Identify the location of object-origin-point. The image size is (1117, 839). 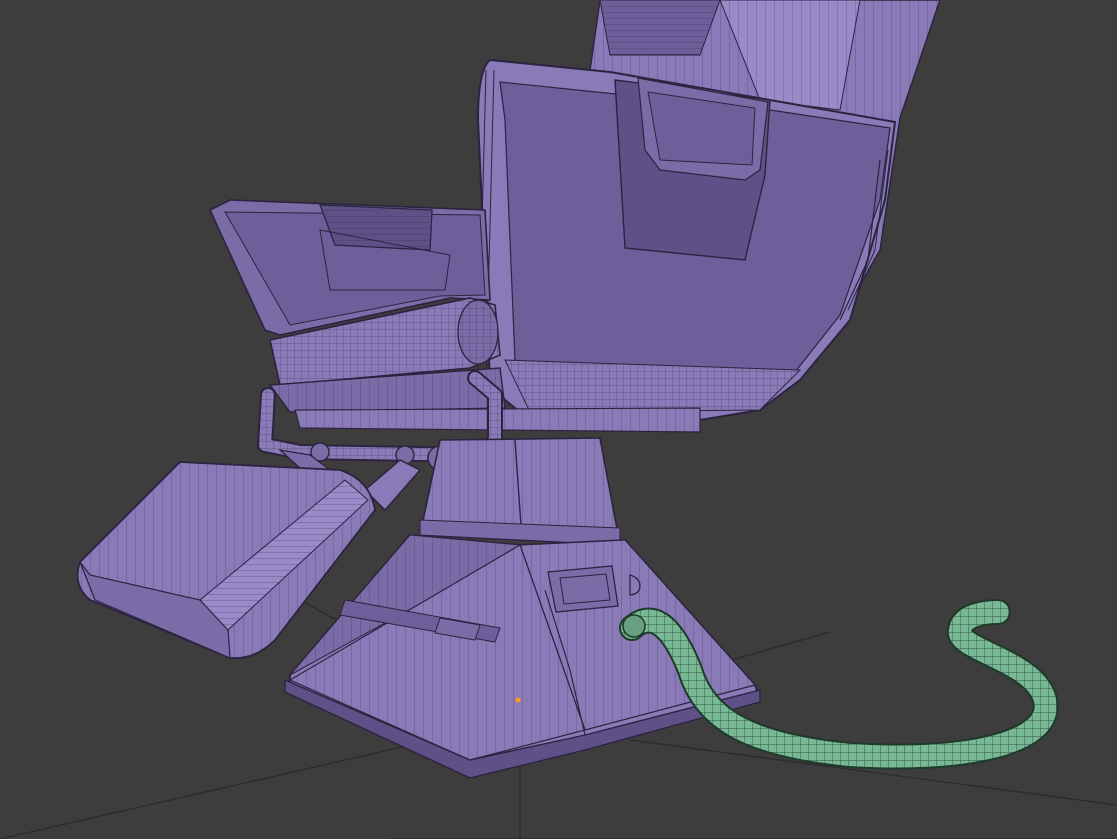
(518, 700).